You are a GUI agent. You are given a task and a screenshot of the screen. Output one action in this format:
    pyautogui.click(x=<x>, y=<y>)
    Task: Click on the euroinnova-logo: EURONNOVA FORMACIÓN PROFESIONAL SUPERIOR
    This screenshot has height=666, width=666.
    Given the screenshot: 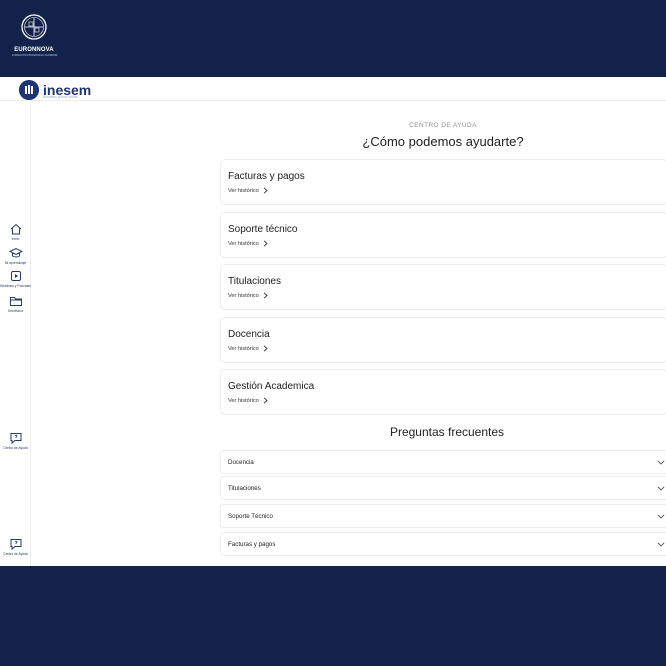 What is the action you would take?
    pyautogui.click(x=35, y=35)
    